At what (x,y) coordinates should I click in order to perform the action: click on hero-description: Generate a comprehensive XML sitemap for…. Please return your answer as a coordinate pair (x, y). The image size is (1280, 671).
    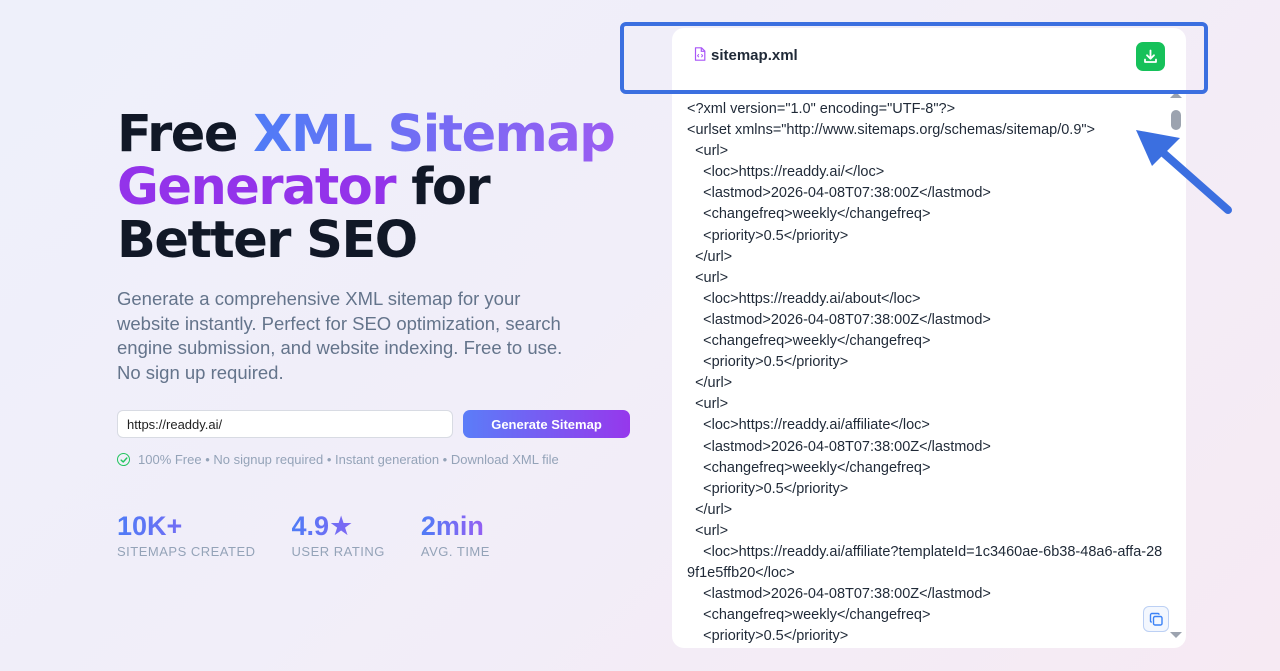
    Looking at the image, I should click on (340, 335).